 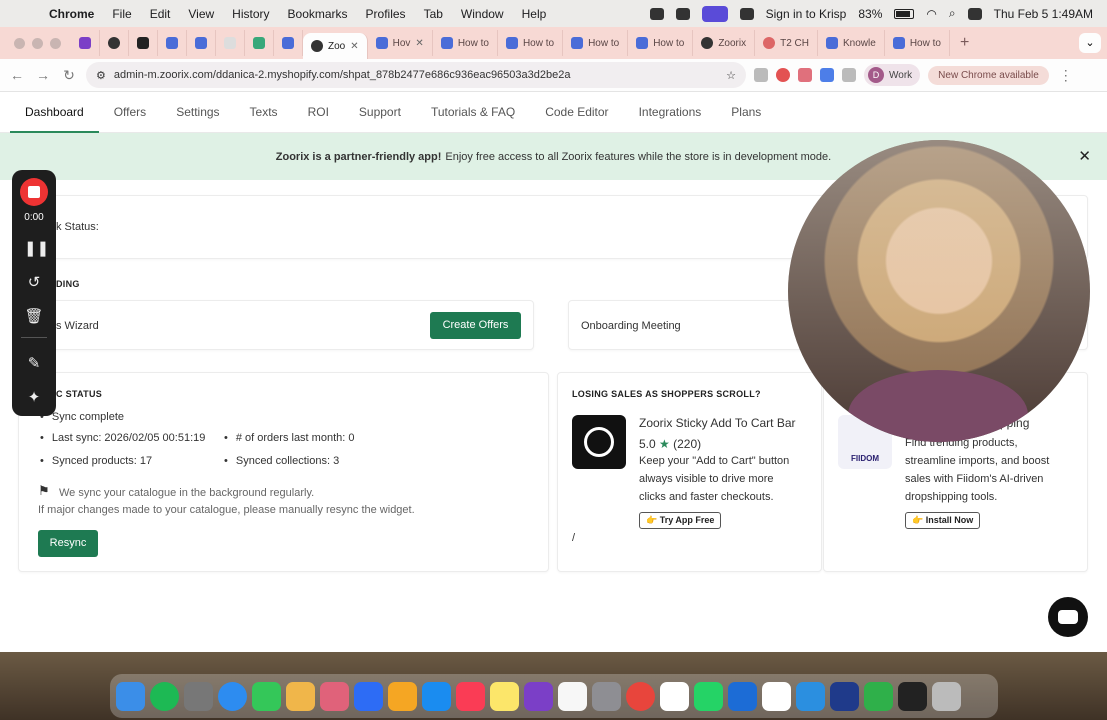 What do you see at coordinates (988, 75) in the screenshot?
I see `update-chrome-button: New Chrome available` at bounding box center [988, 75].